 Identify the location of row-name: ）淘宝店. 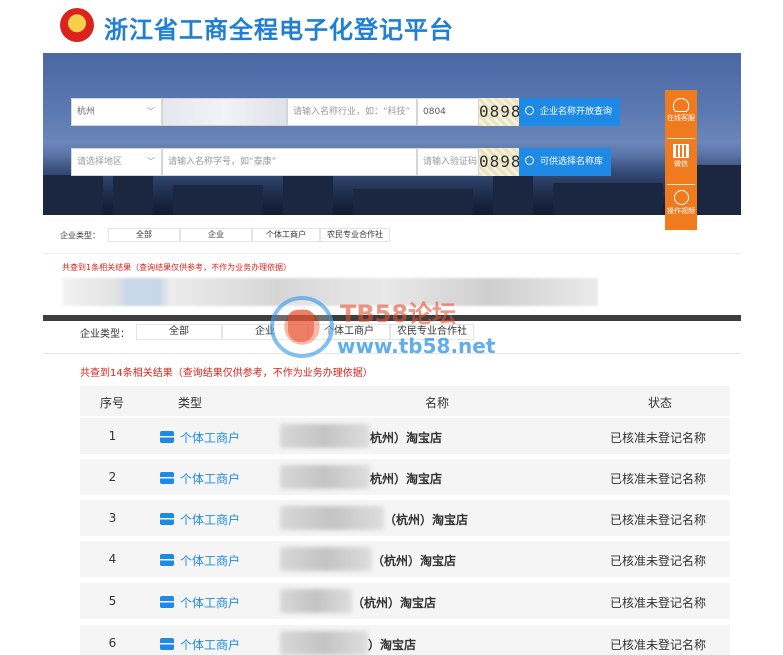
(392, 644).